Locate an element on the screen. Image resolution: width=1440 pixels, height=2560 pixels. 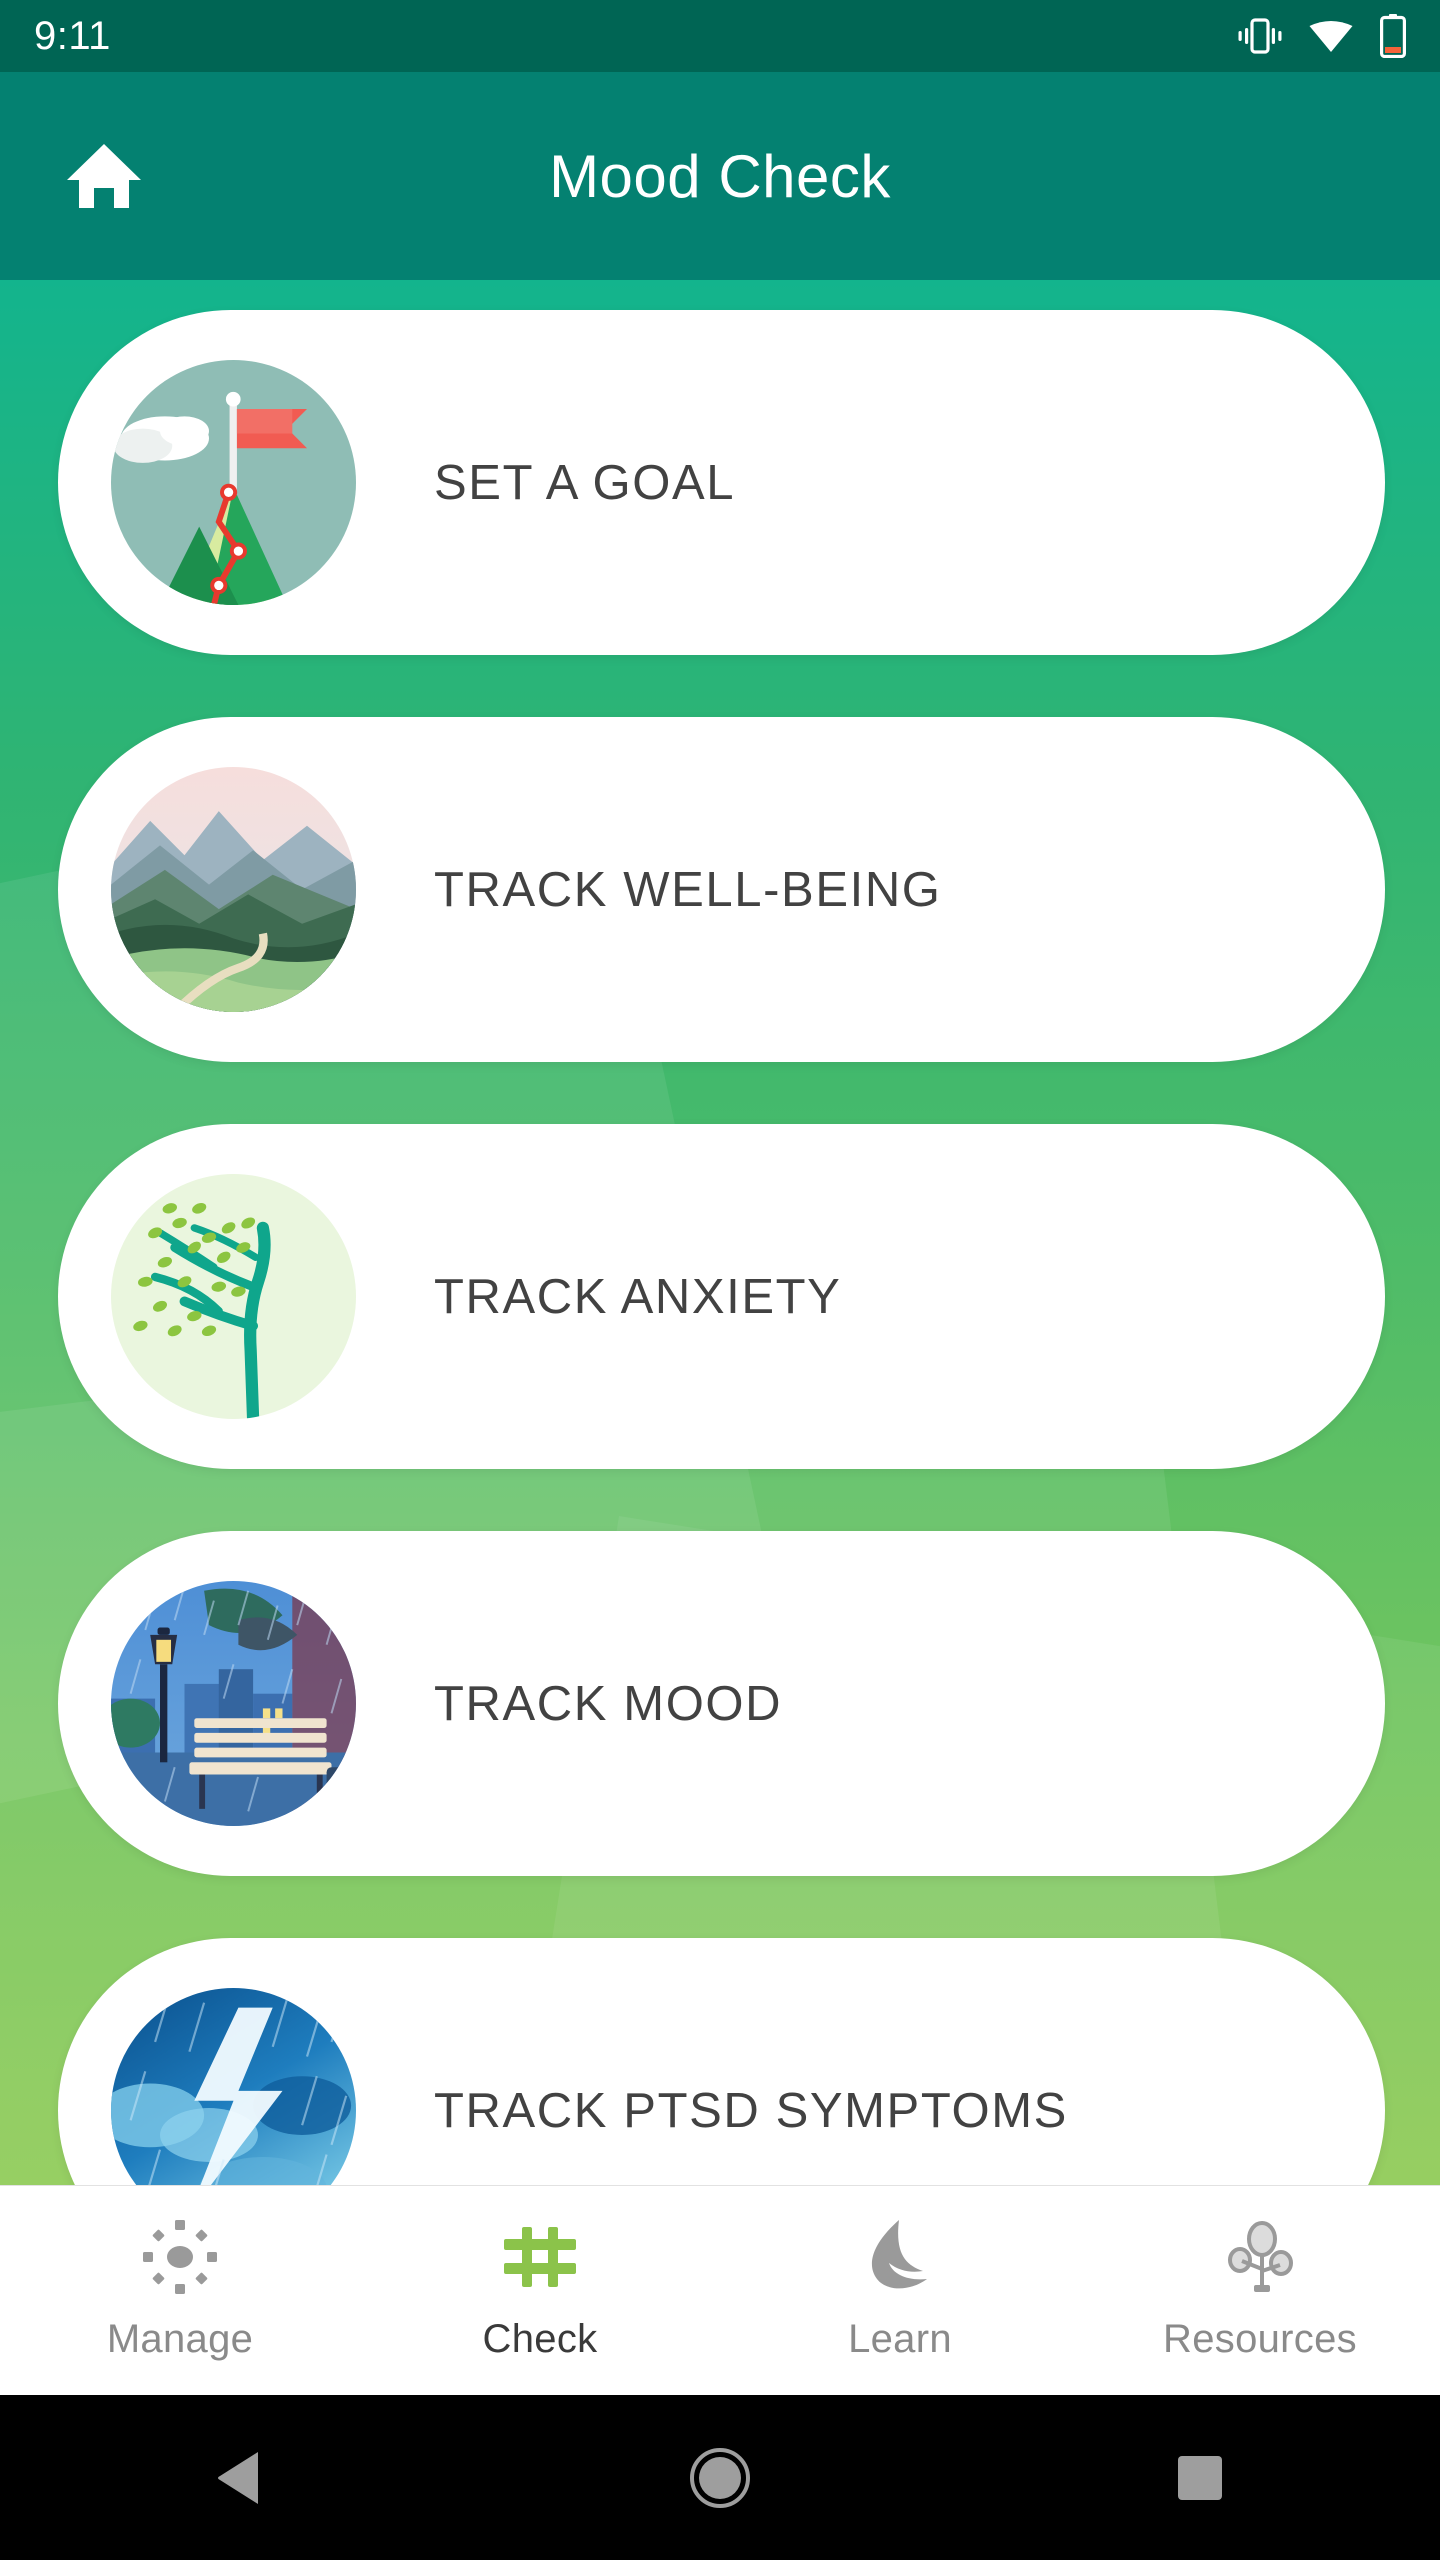
nav-item-learn: Learn is located at coordinates (900, 2290).